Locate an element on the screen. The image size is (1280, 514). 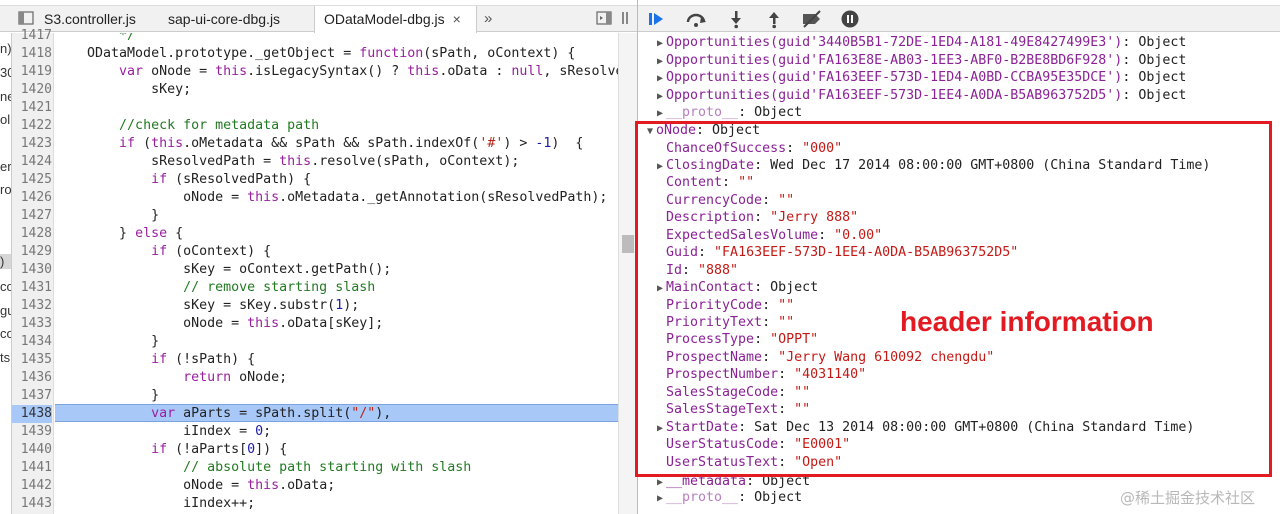
property-row: Id: "888" is located at coordinates (696, 271).